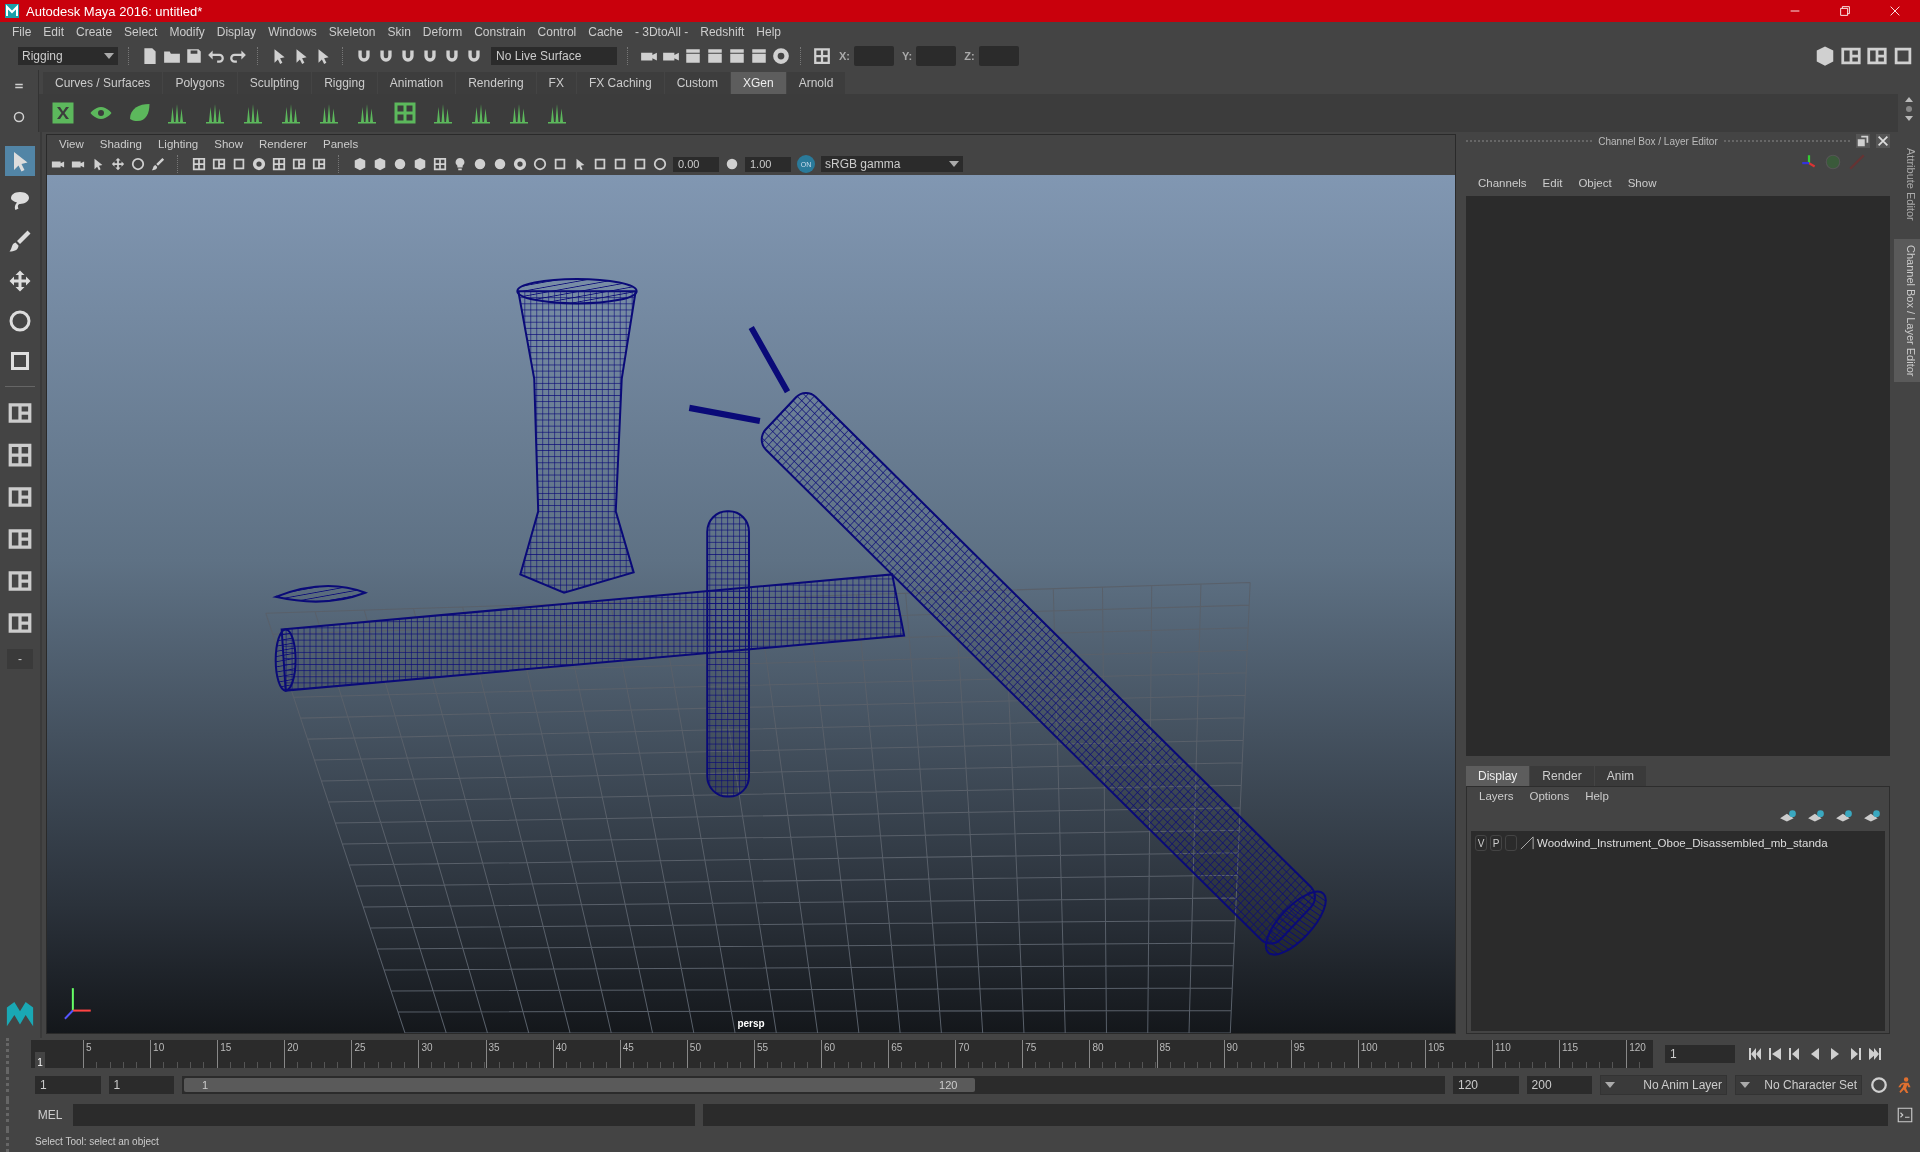 This screenshot has width=1920, height=1152. Describe the element at coordinates (63, 113) in the screenshot. I see `x-logo-icon` at that location.